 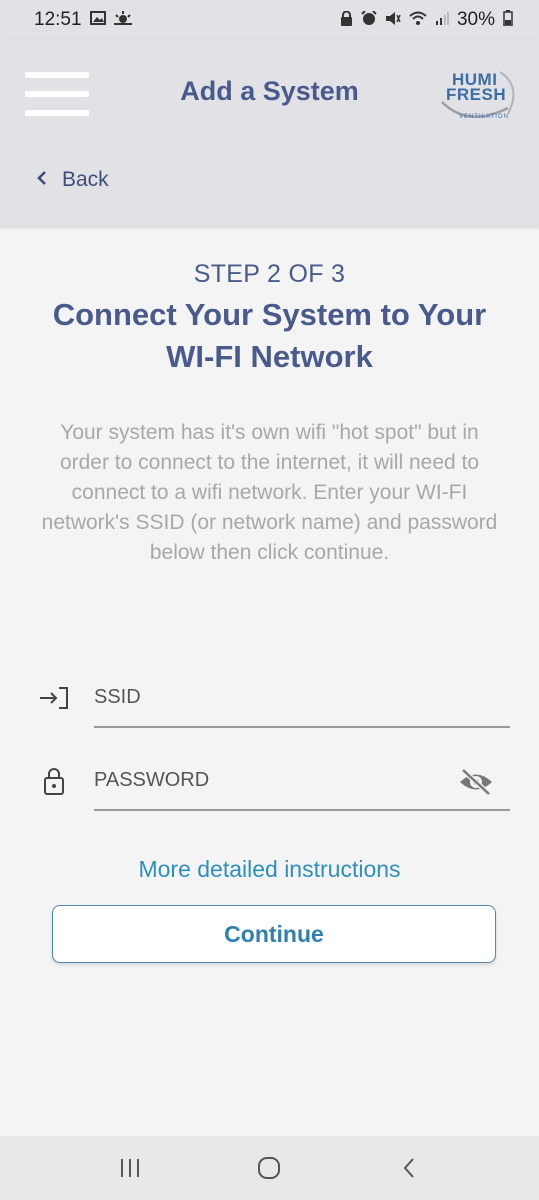 What do you see at coordinates (83, 20) in the screenshot?
I see `status-left: 12:51` at bounding box center [83, 20].